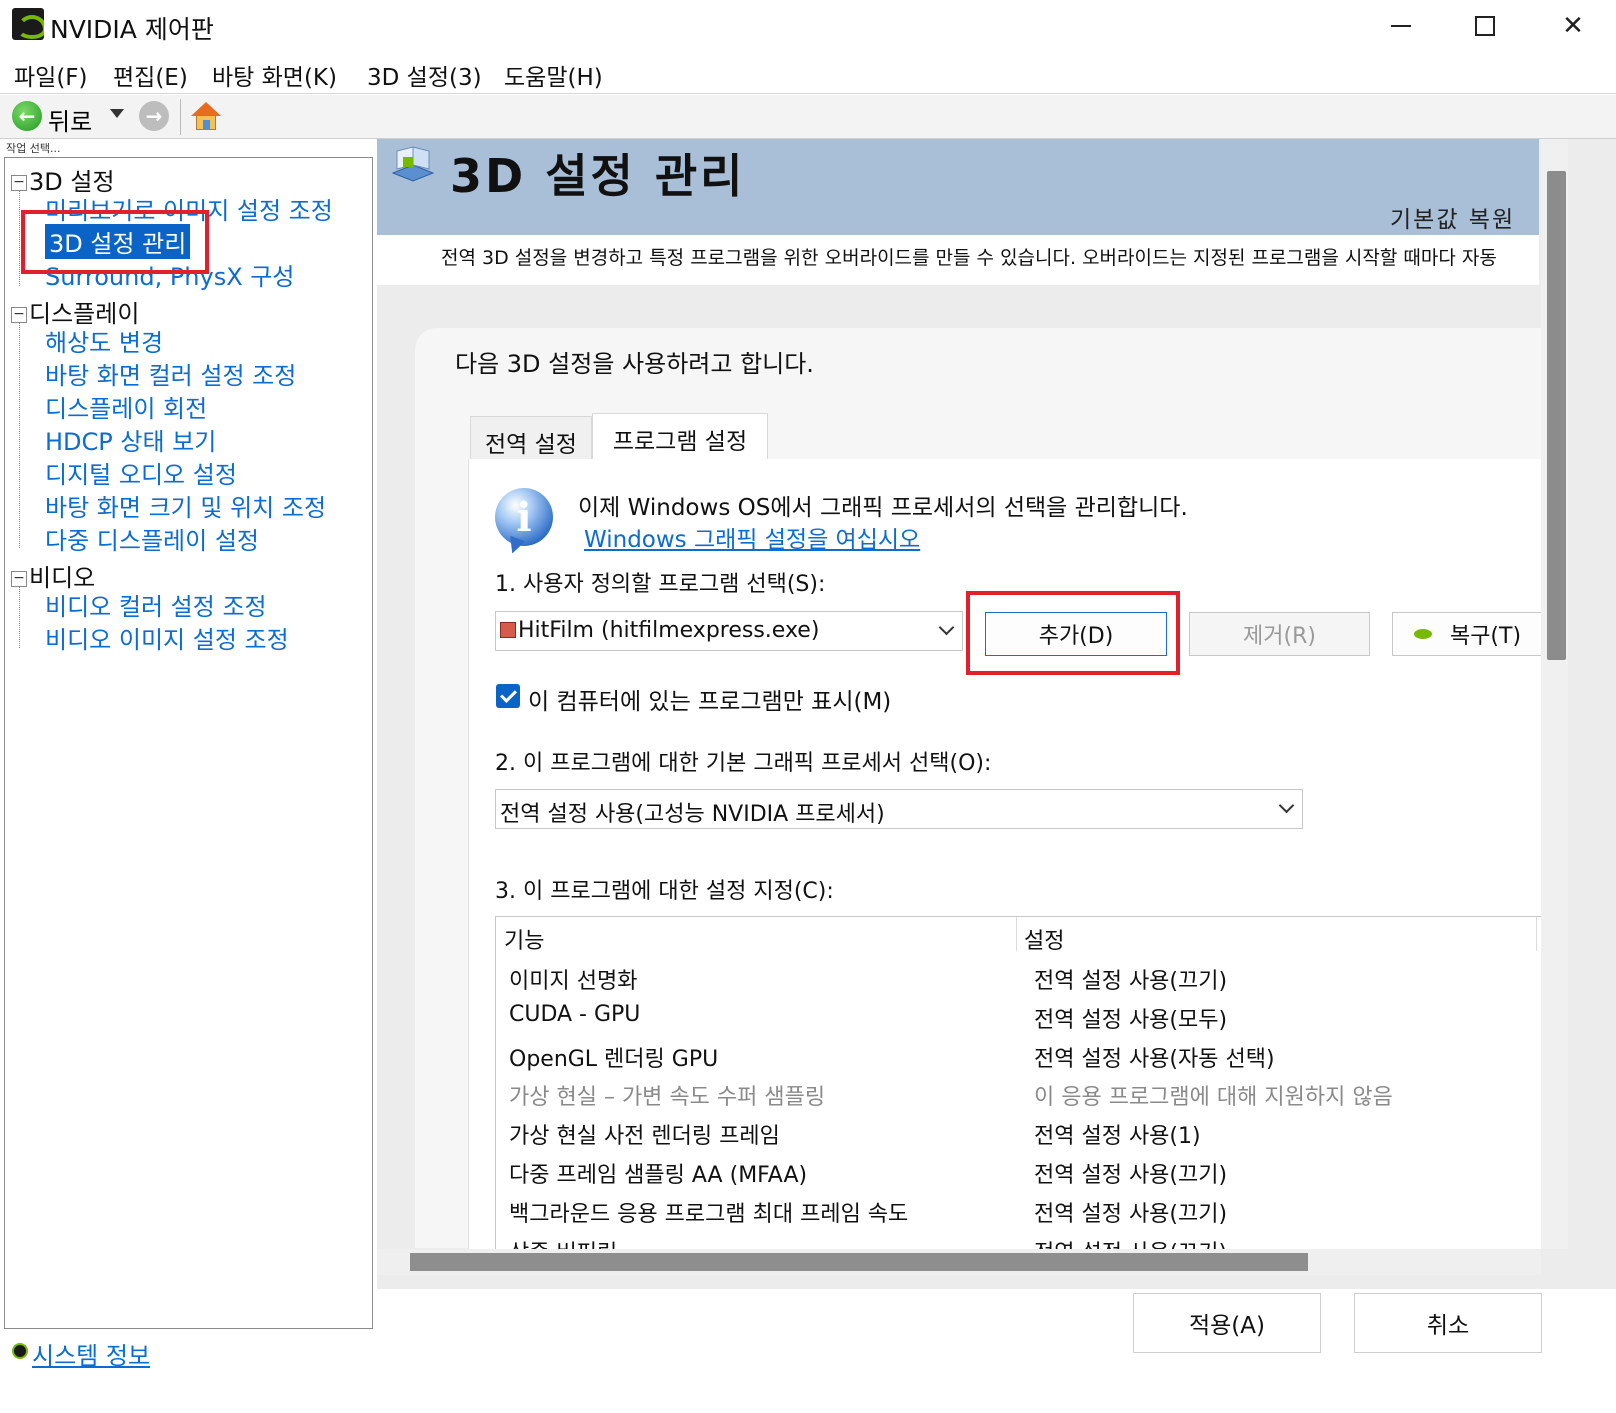 The height and width of the screenshot is (1413, 1616). I want to click on menu-help: 도움말(H), so click(553, 75).